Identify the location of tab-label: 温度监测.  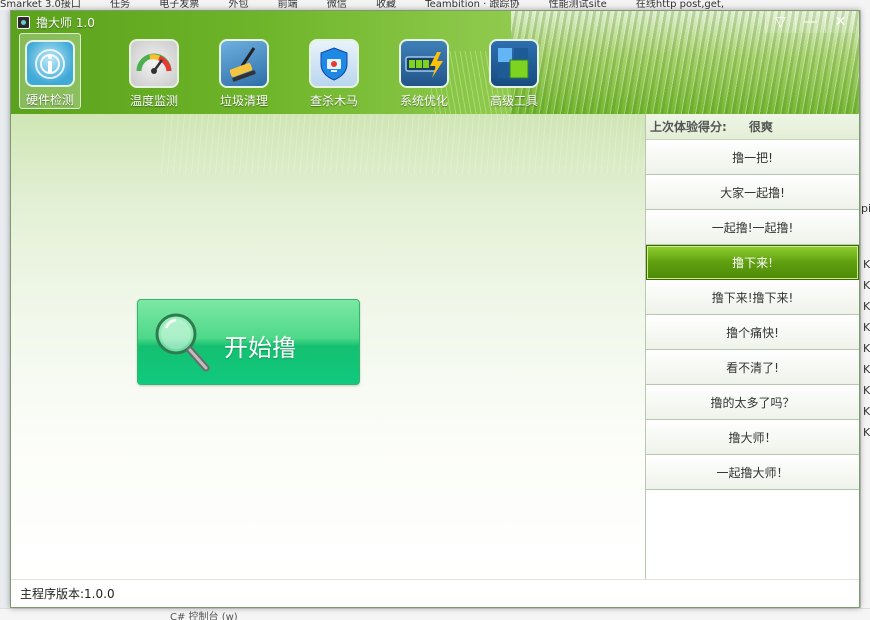
(153, 101).